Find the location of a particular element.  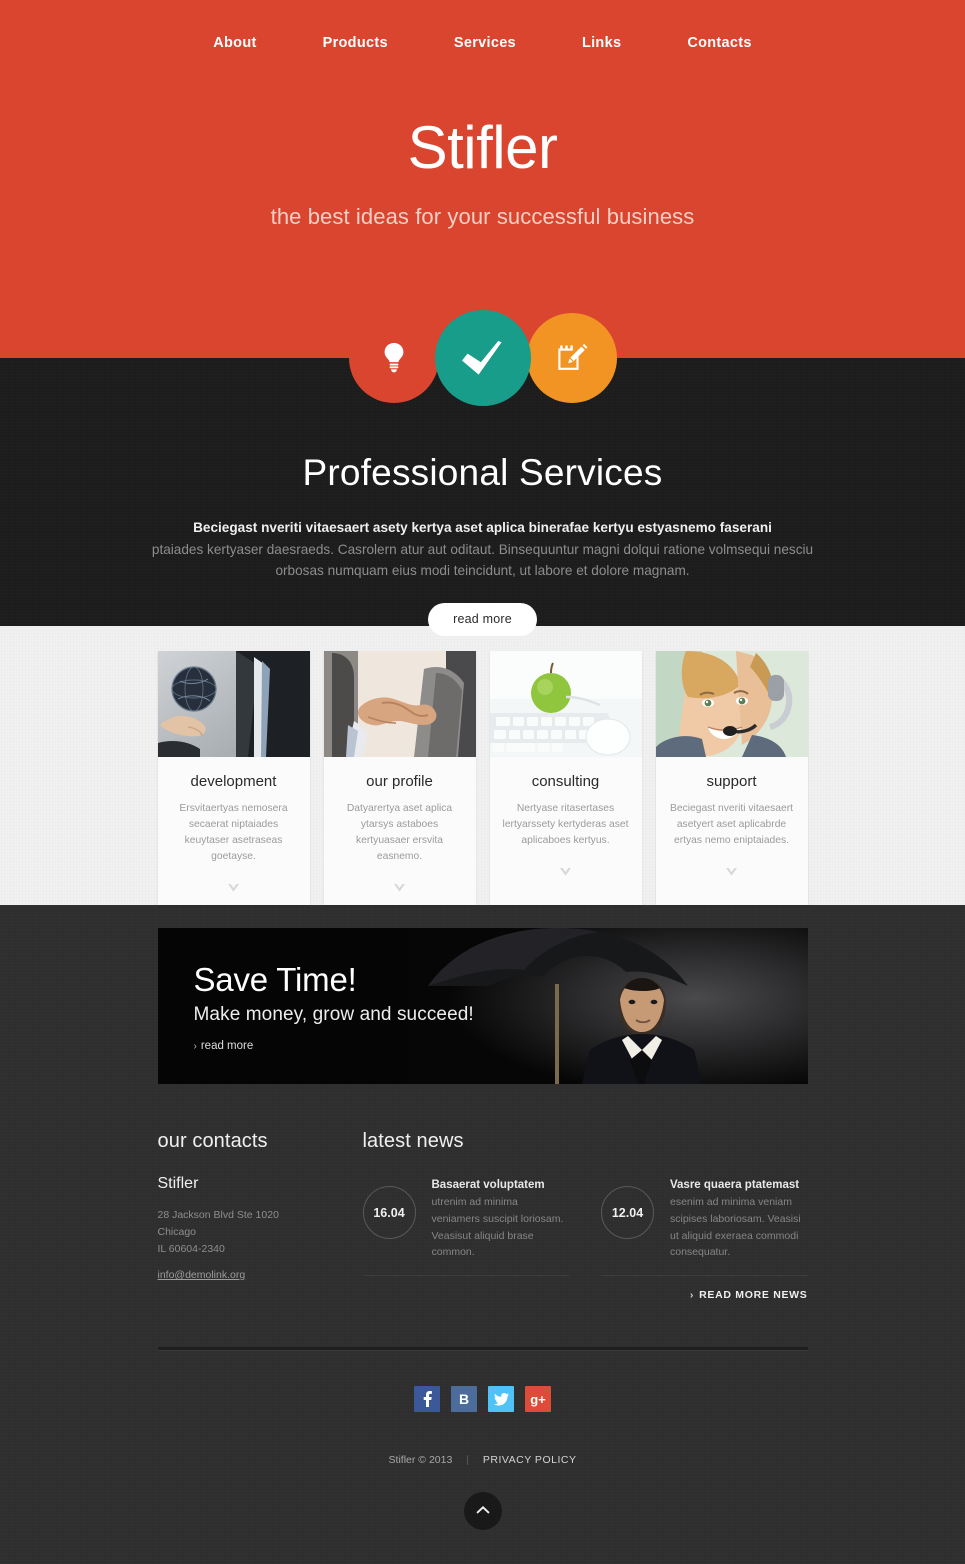

contacts-heading: our contacts is located at coordinates (212, 1141).